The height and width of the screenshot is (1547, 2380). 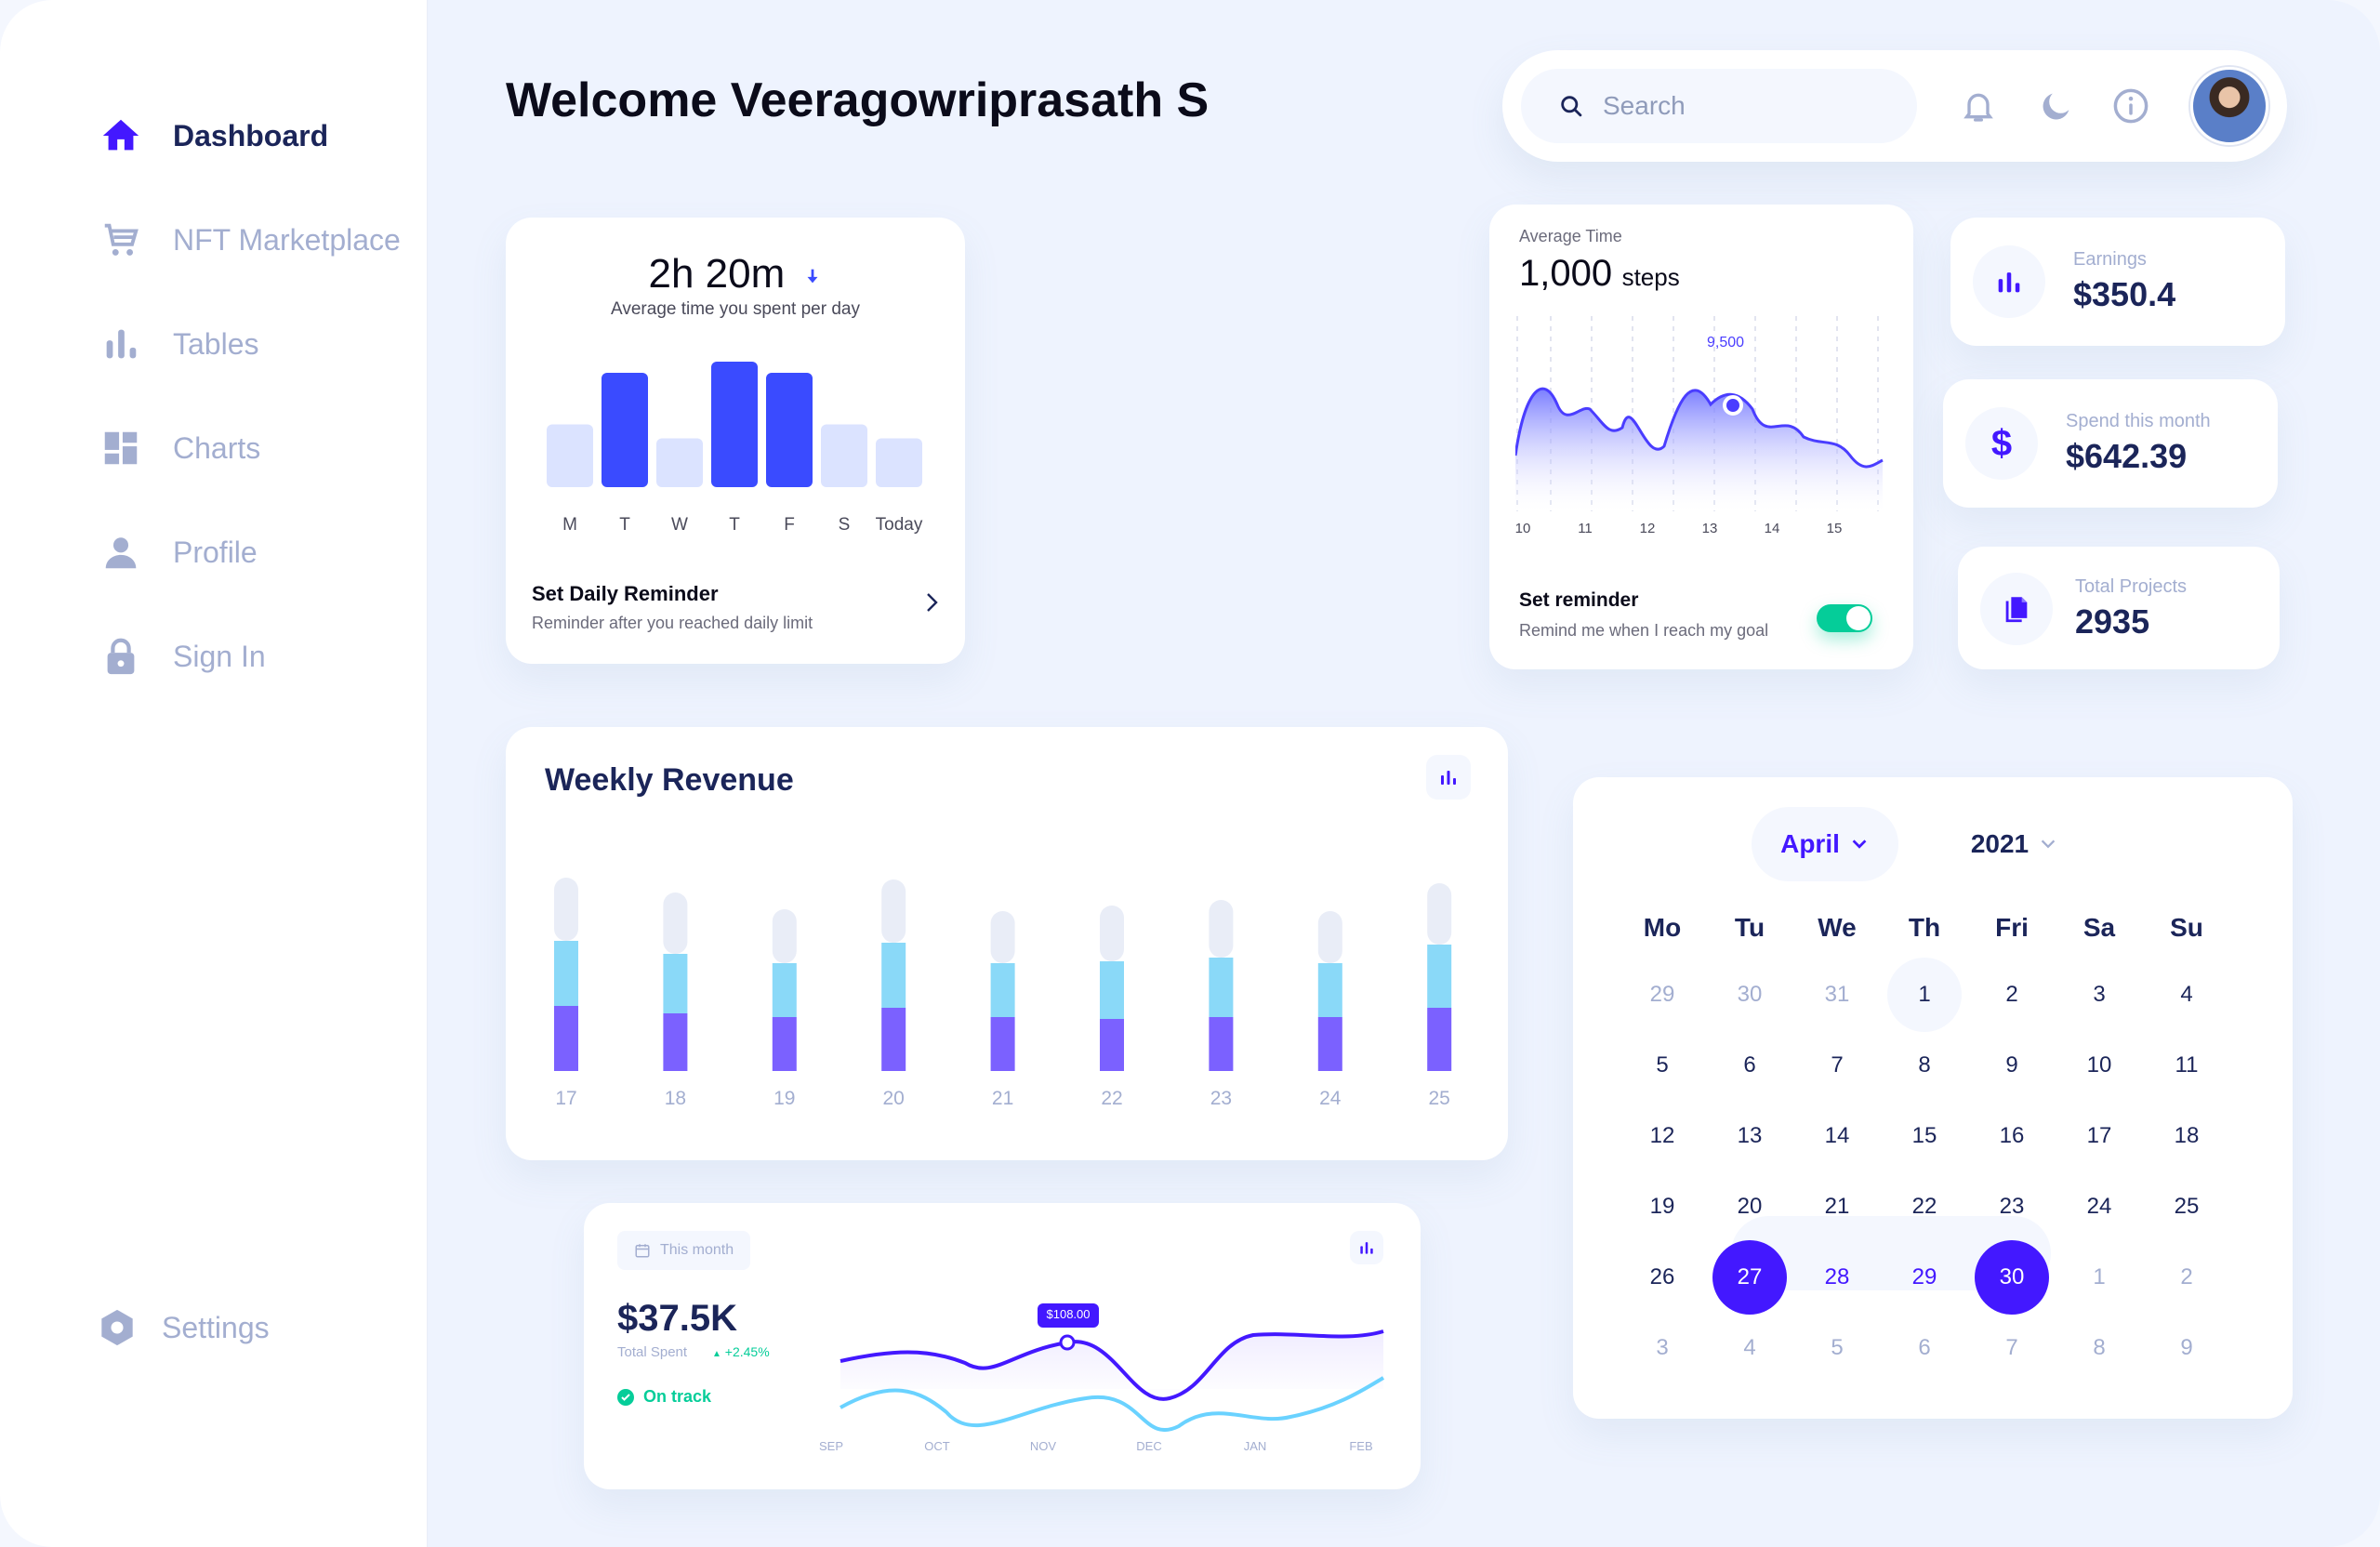 What do you see at coordinates (2099, 1065) in the screenshot?
I see `calendar-day: 10` at bounding box center [2099, 1065].